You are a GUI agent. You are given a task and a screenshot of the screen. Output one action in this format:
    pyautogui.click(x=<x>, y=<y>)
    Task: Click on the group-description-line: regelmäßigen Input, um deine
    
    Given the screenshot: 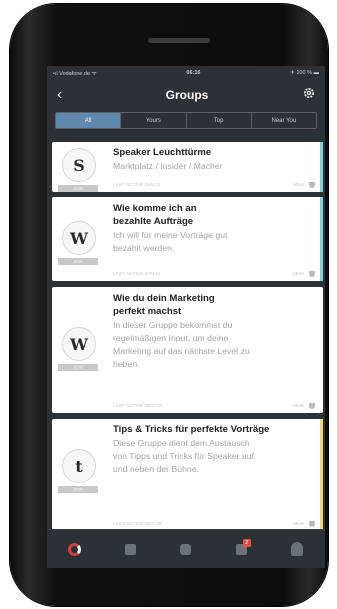 What is the action you would take?
    pyautogui.click(x=171, y=338)
    